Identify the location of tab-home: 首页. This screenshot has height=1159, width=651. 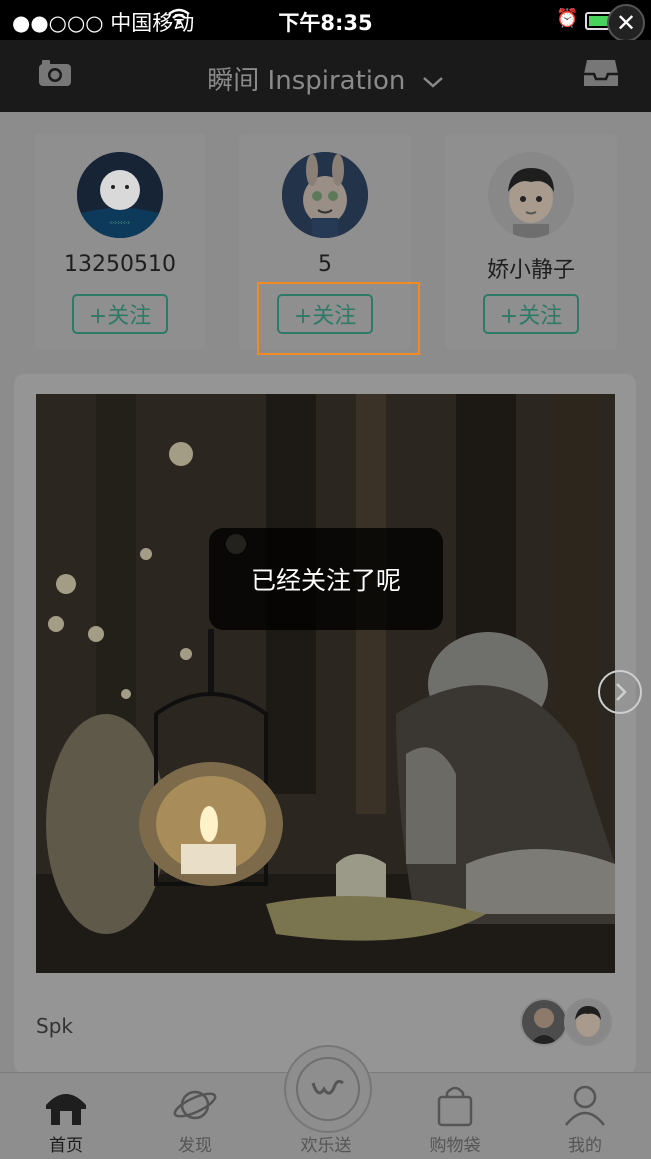
(66, 1116).